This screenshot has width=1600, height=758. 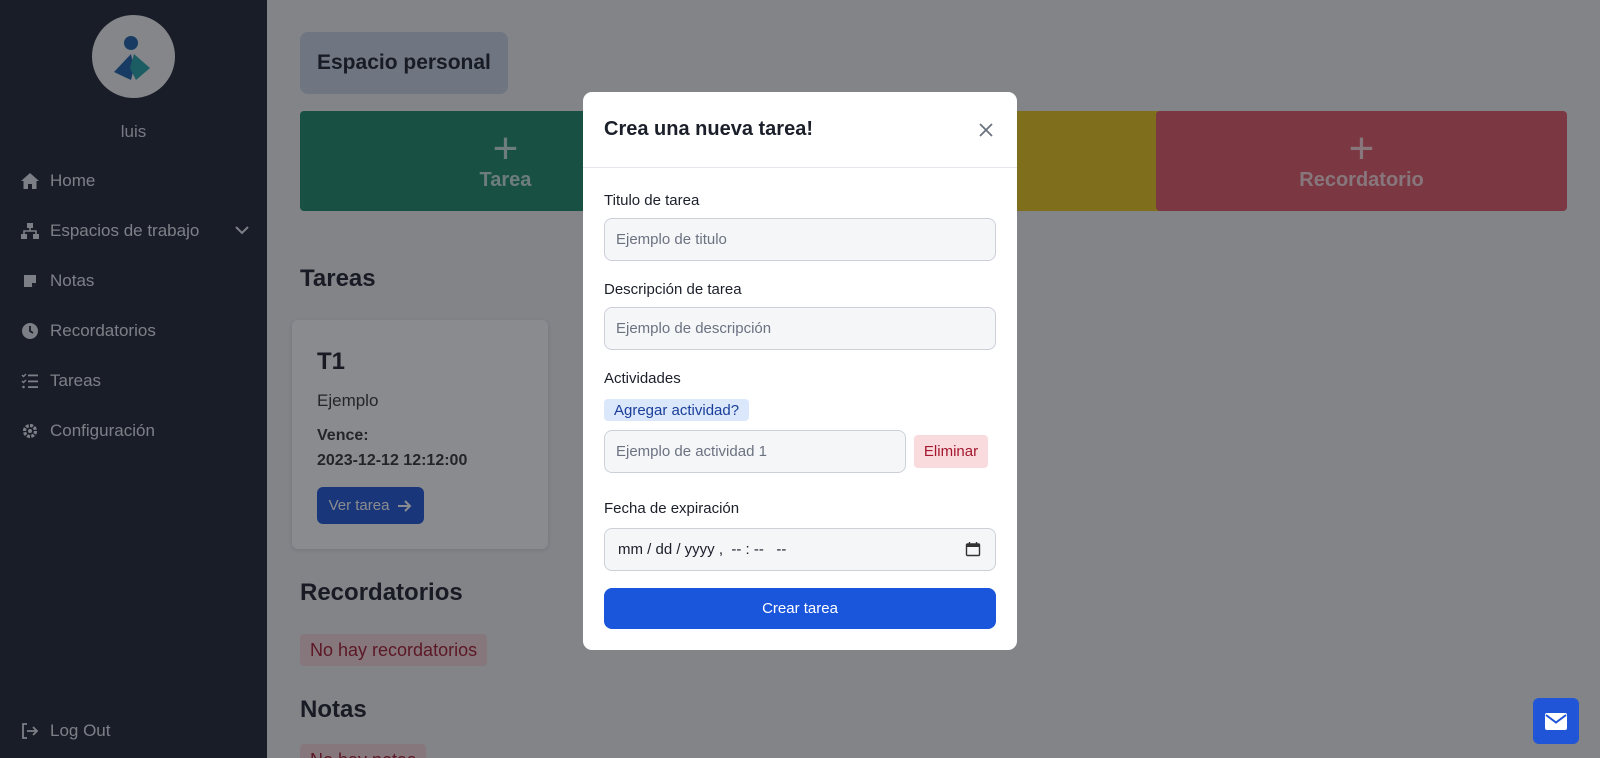 I want to click on modal-title: Crea una nueva tarea!, so click(x=708, y=129).